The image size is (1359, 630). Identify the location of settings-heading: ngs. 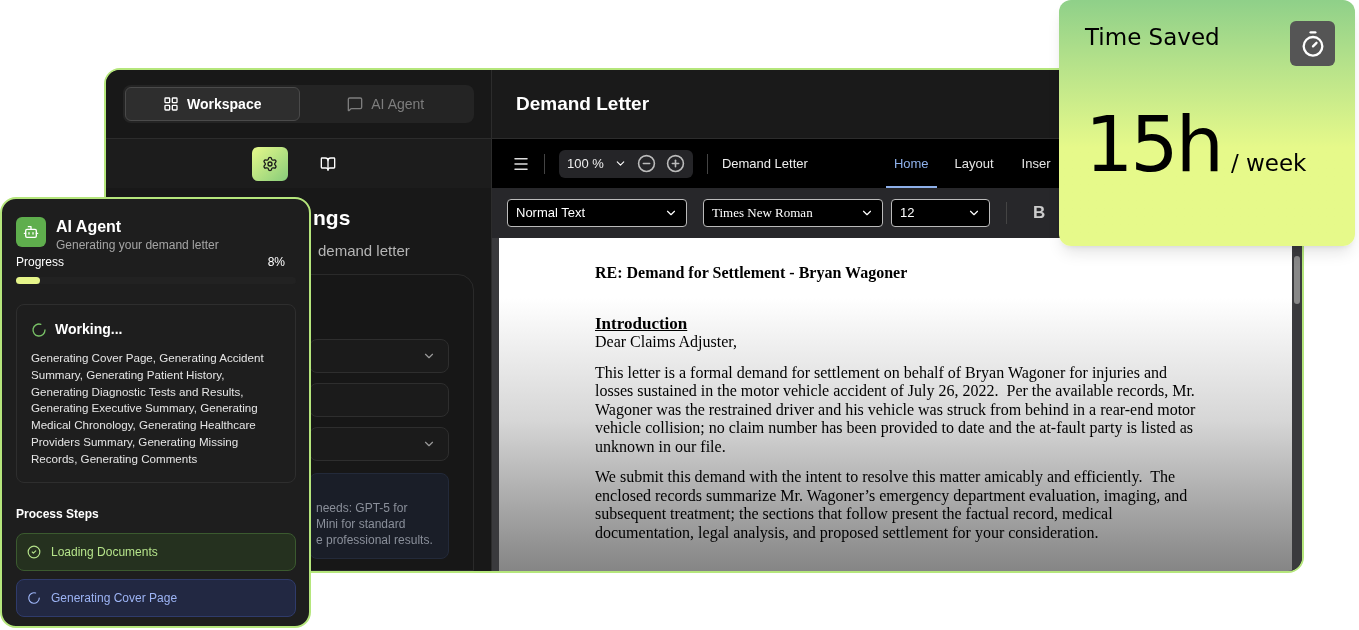
(332, 218).